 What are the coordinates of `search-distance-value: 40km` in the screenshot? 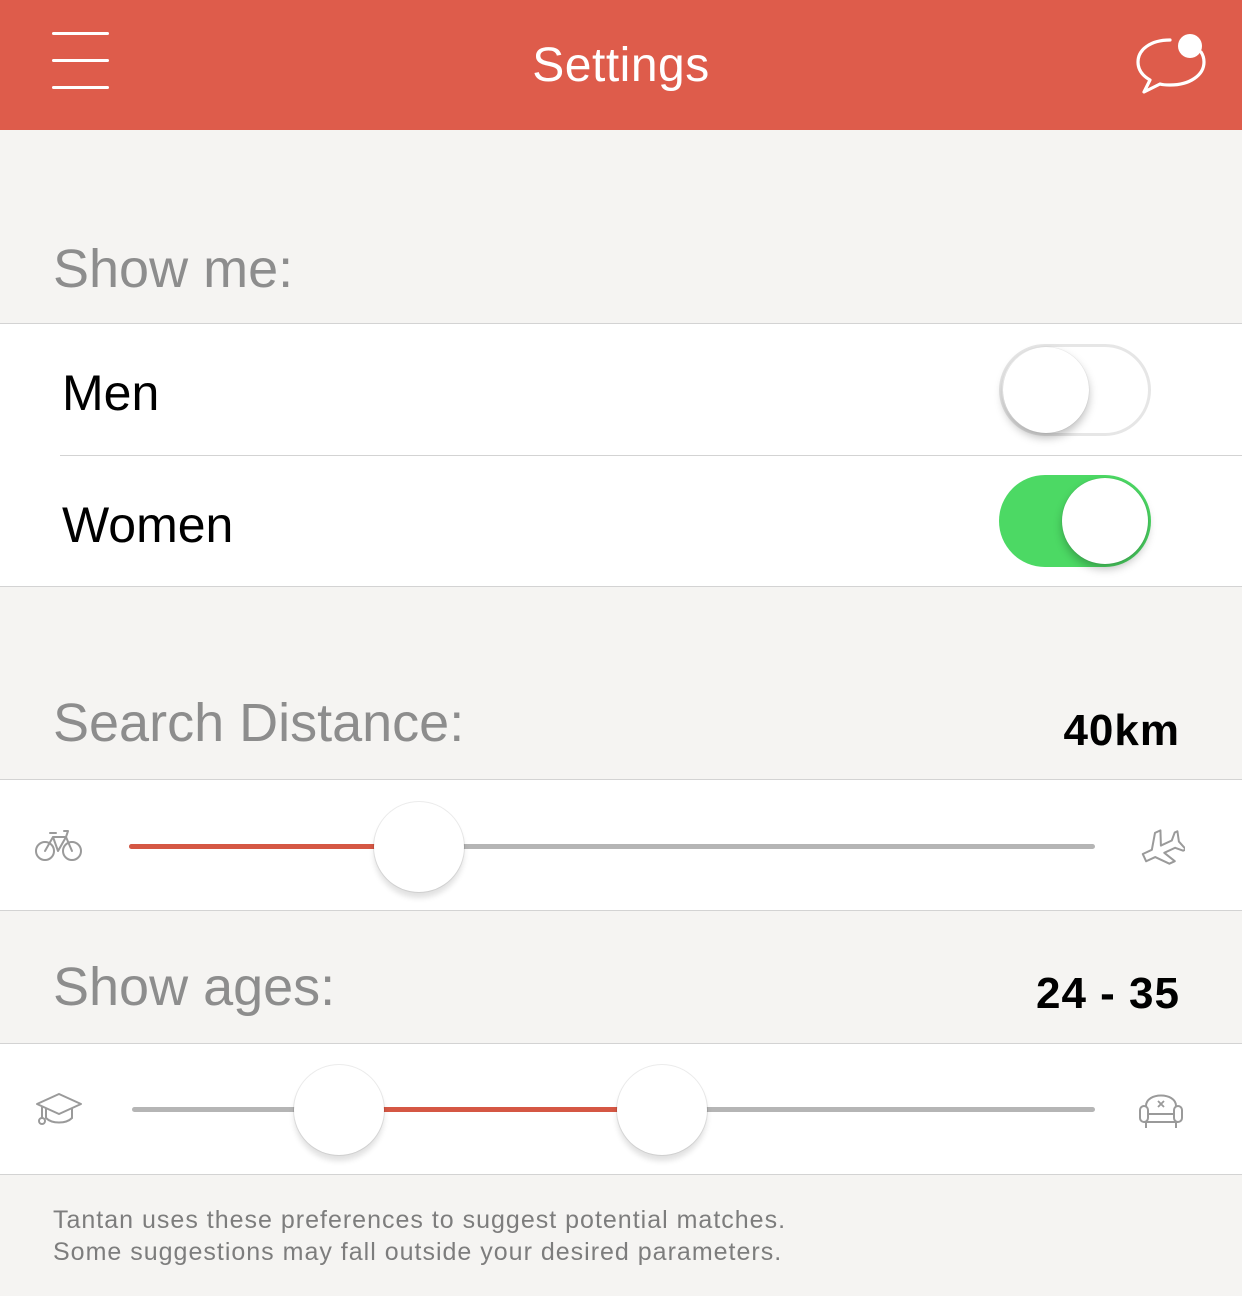 It's located at (1121, 730).